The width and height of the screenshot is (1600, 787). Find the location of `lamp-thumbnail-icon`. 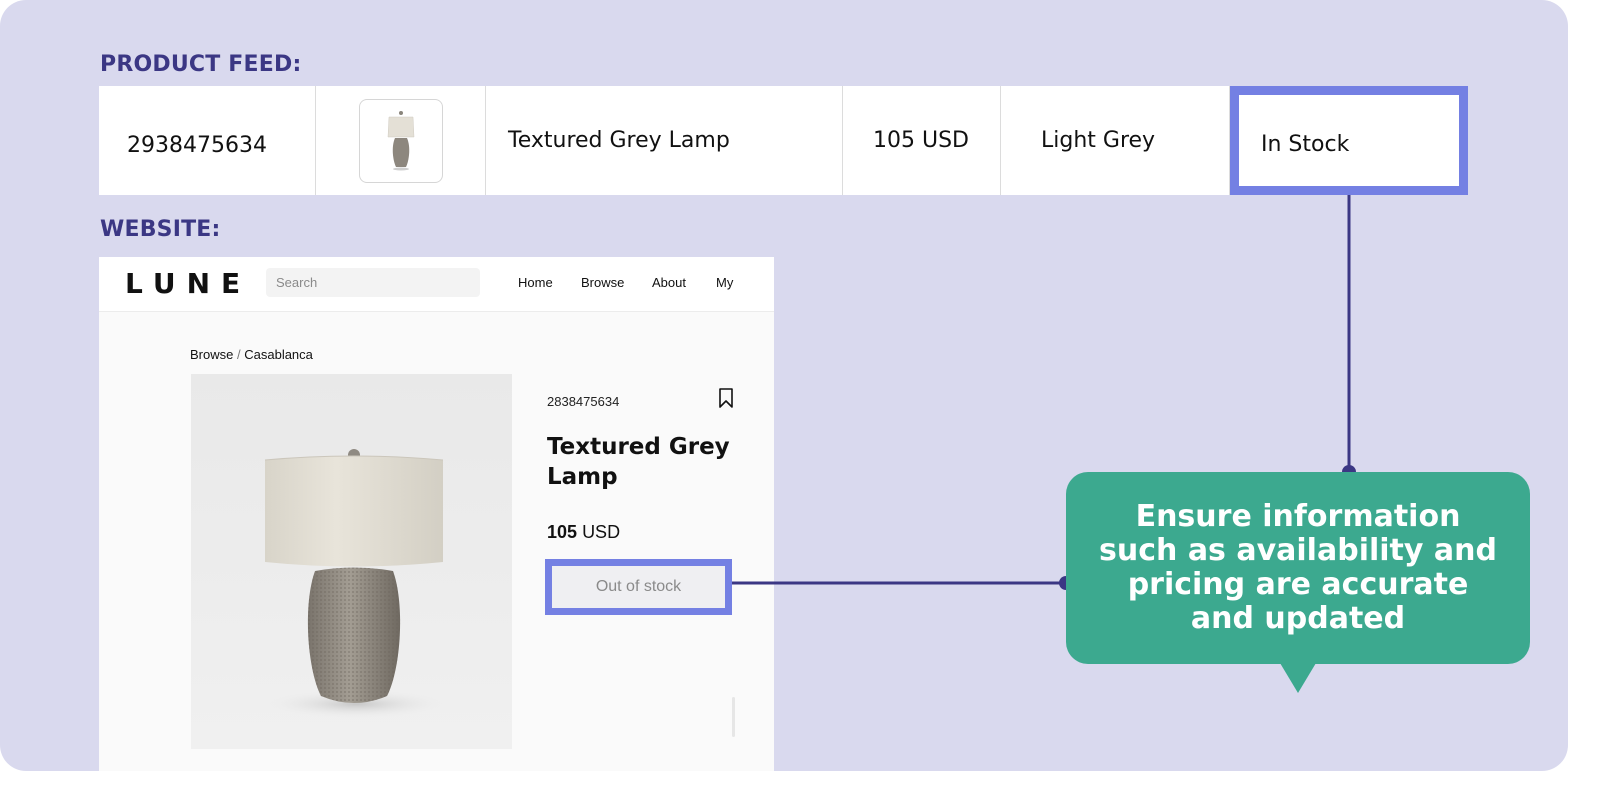

lamp-thumbnail-icon is located at coordinates (400, 140).